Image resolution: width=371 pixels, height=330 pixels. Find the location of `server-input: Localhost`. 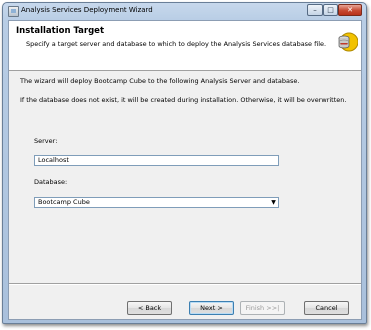

server-input: Localhost is located at coordinates (156, 160).